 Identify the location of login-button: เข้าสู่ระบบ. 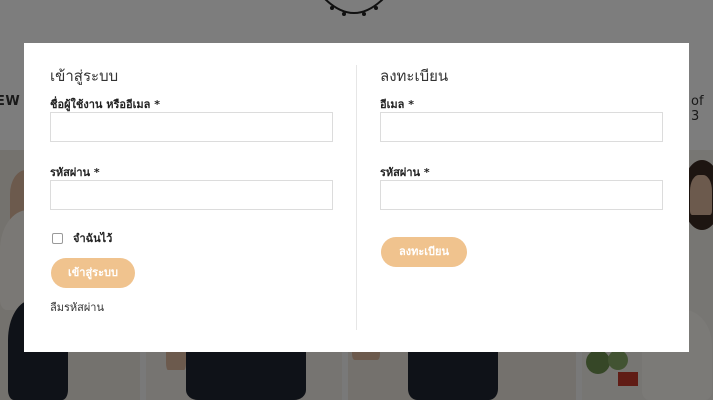
(93, 273).